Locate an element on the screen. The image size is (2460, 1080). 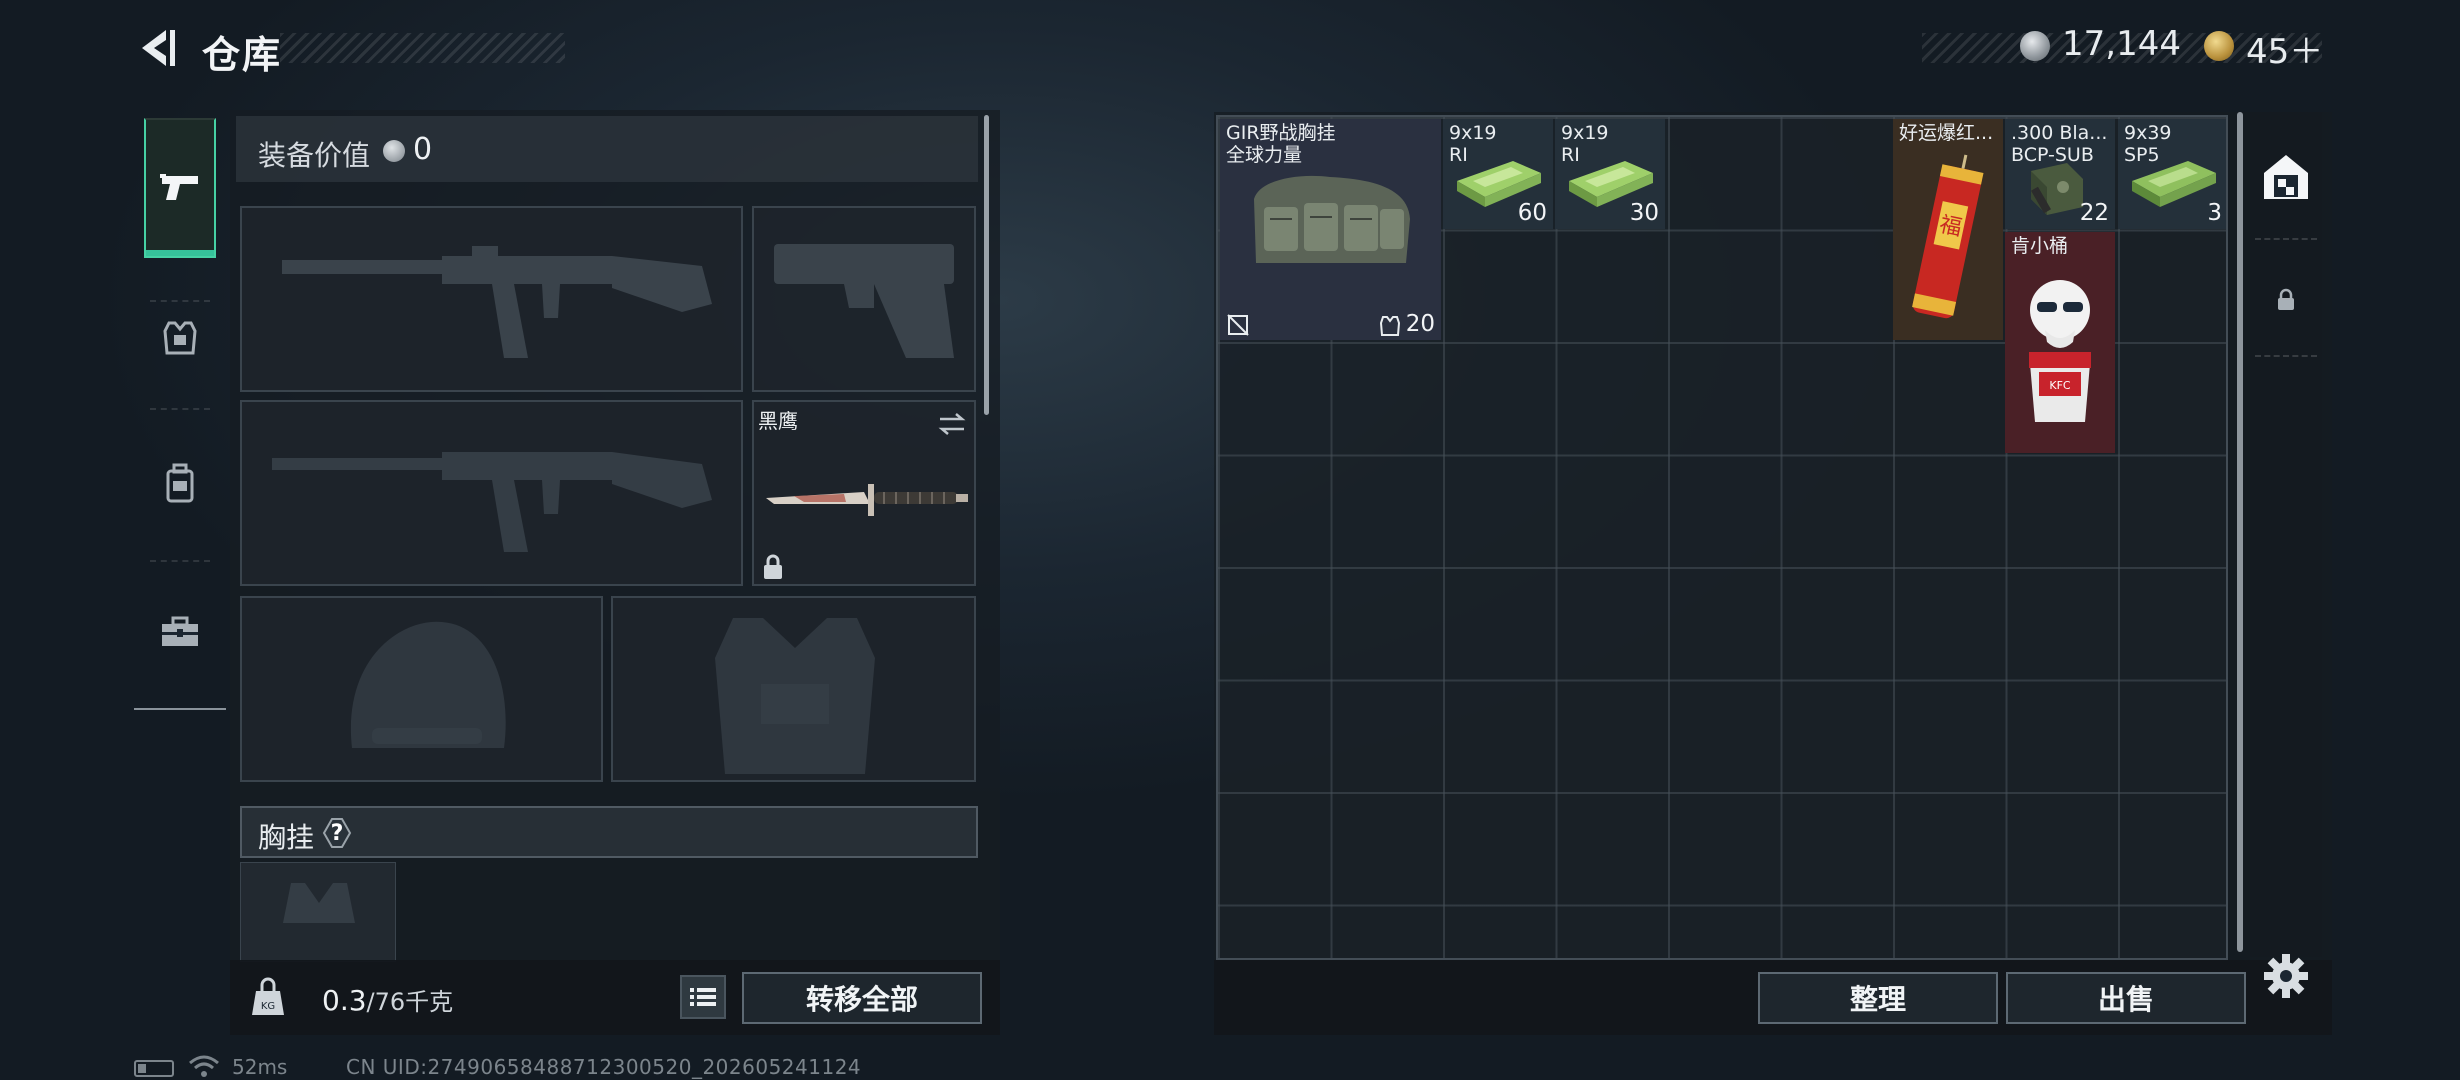
item-quantity: 20 is located at coordinates (1420, 324).